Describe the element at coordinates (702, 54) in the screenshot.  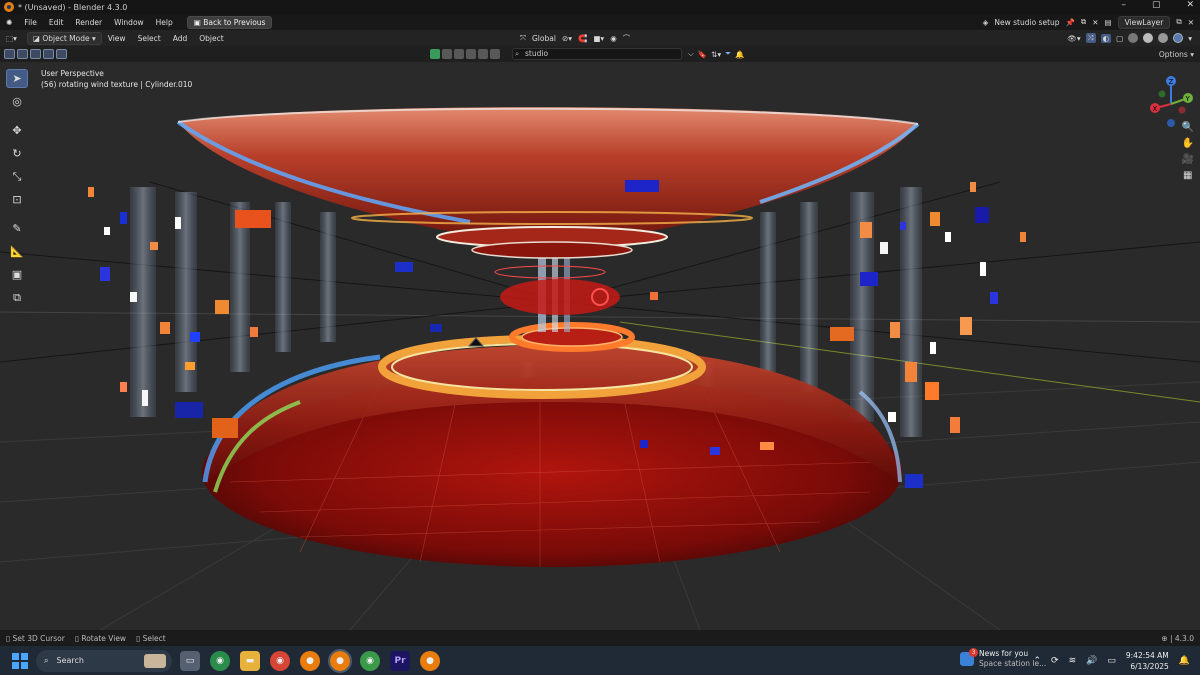
I see `bookmark-icon: 🔖` at that location.